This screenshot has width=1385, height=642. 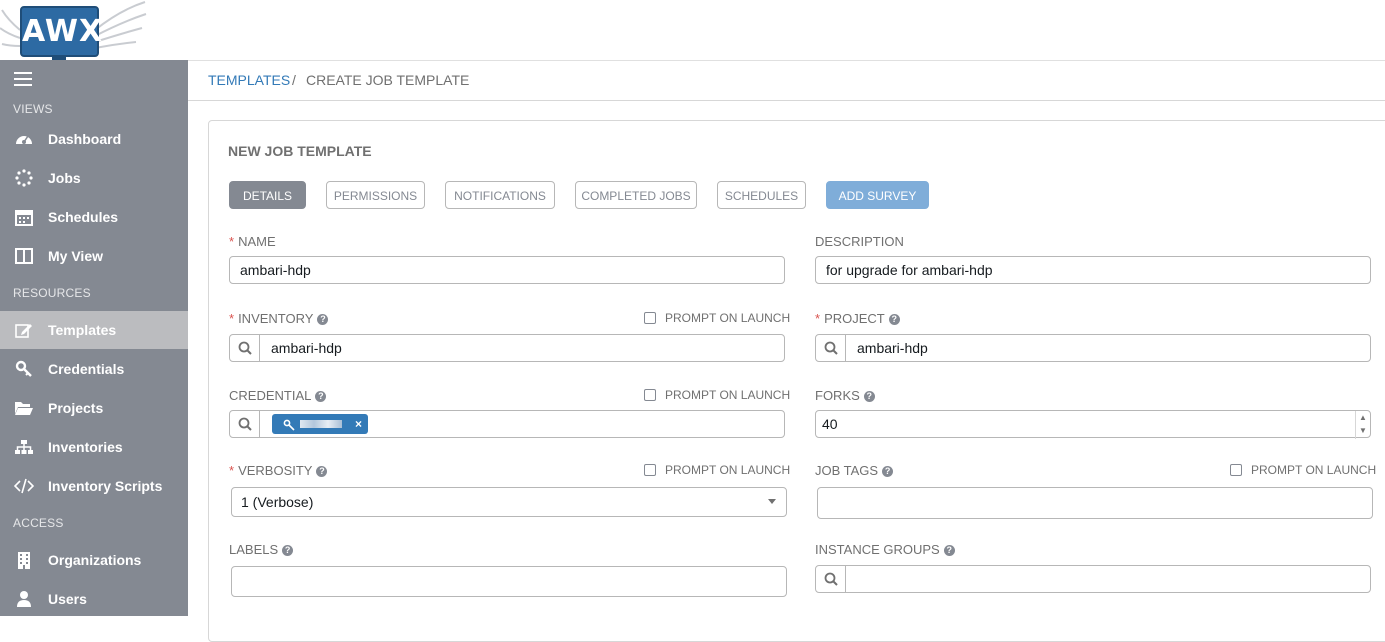 What do you see at coordinates (61, 31) in the screenshot?
I see `logo-text: AWX` at bounding box center [61, 31].